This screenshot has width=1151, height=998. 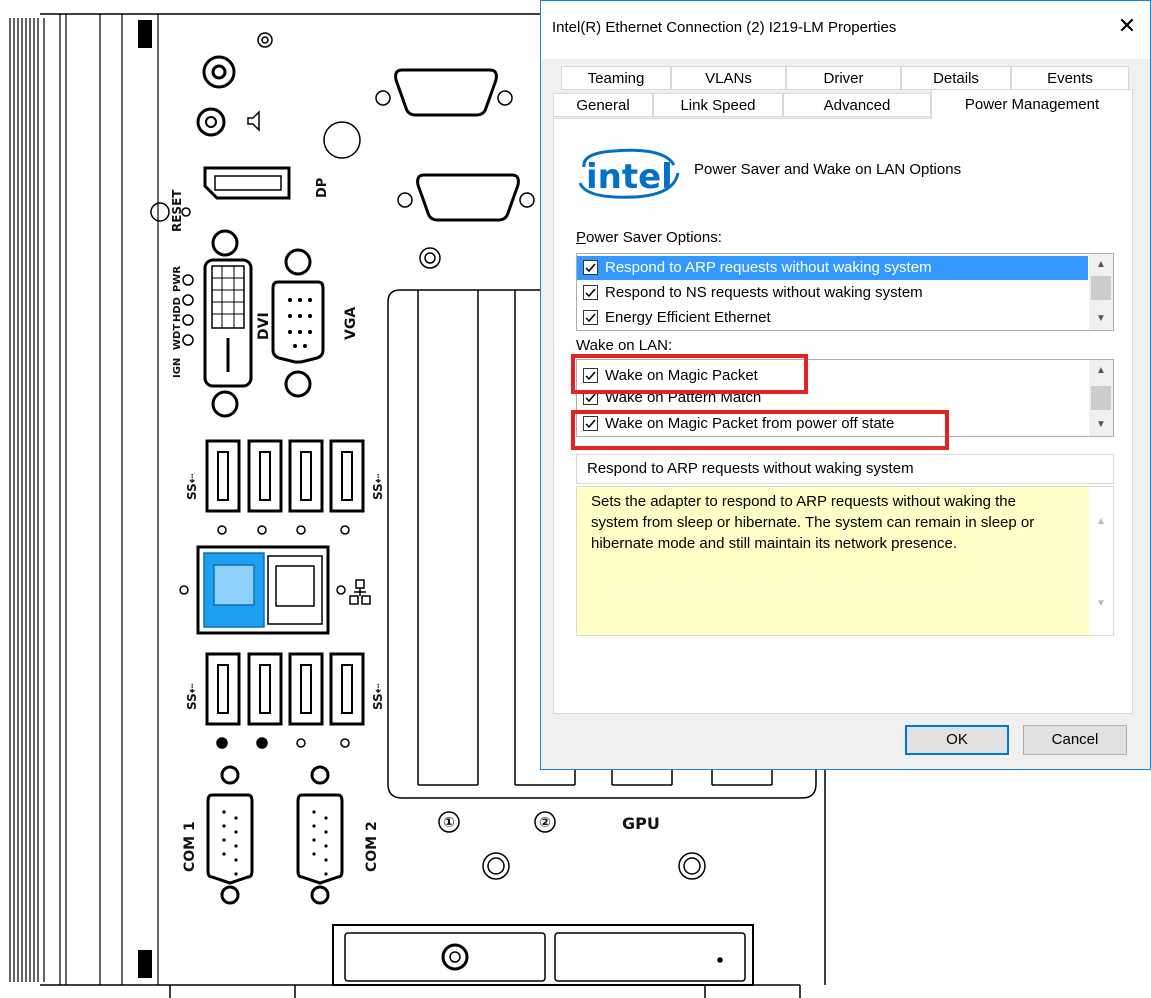 What do you see at coordinates (378, 696) in the screenshot?
I see `usb-label-right-2: SS⇠` at bounding box center [378, 696].